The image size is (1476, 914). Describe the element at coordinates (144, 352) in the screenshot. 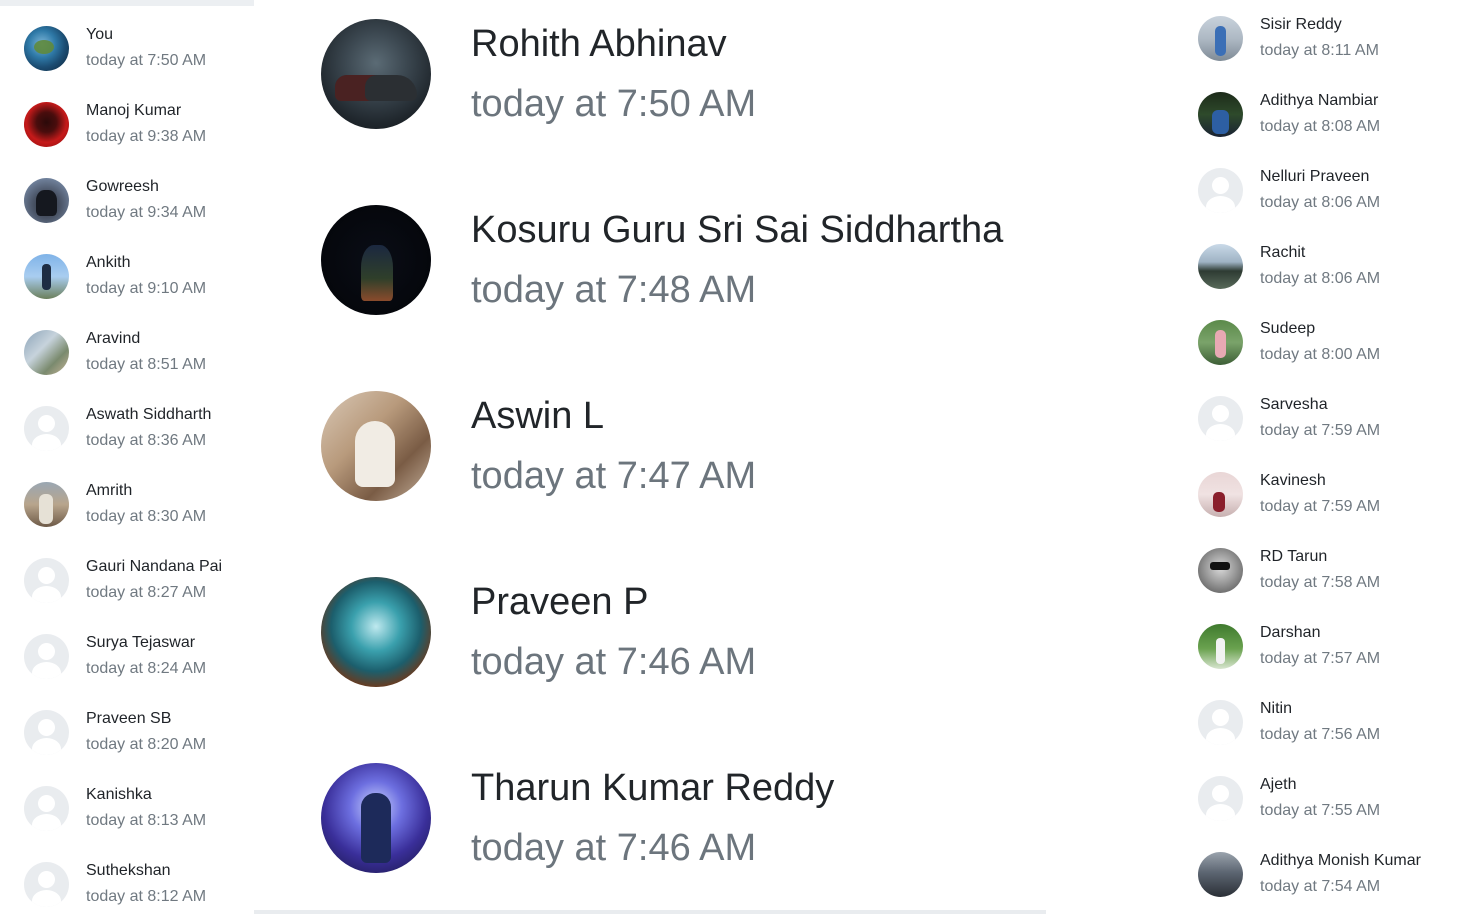

I see `viewer-row: Aravind today at 8:51 AM` at that location.